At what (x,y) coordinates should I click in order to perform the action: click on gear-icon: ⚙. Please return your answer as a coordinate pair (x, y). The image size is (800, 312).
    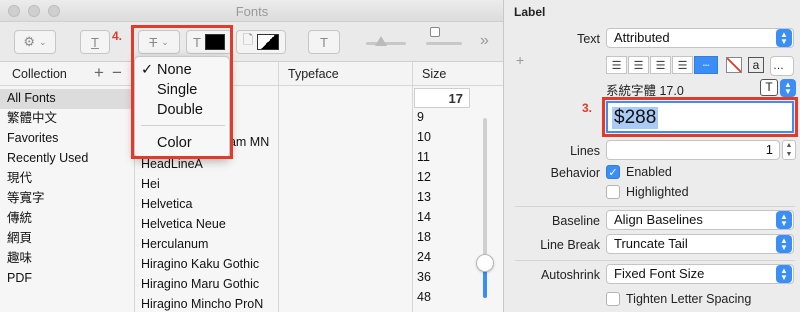
    Looking at the image, I should click on (29, 41).